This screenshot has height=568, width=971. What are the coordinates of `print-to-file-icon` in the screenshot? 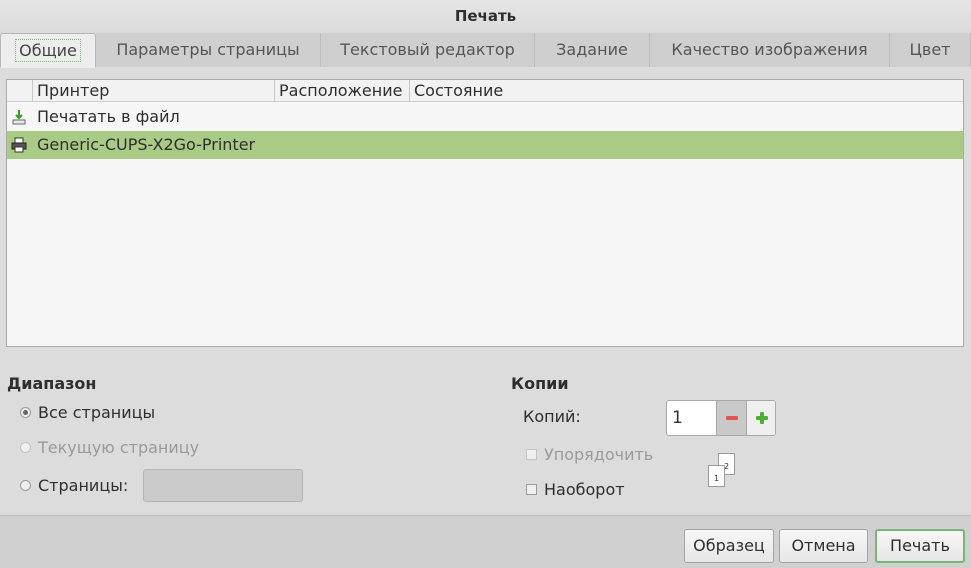 It's located at (19, 117).